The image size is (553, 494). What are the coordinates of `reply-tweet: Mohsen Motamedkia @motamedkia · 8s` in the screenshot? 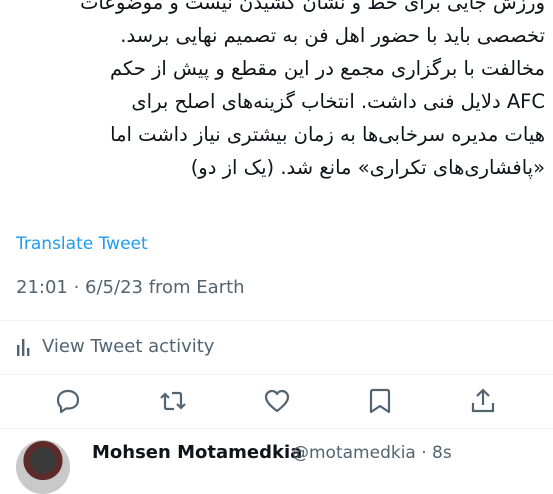 It's located at (276, 462).